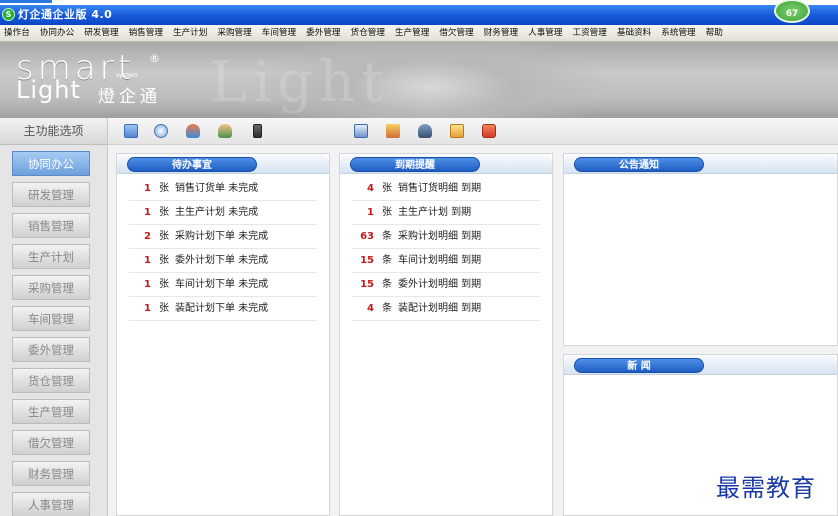  I want to click on sidebar-item-rd: 研发管理, so click(51, 194).